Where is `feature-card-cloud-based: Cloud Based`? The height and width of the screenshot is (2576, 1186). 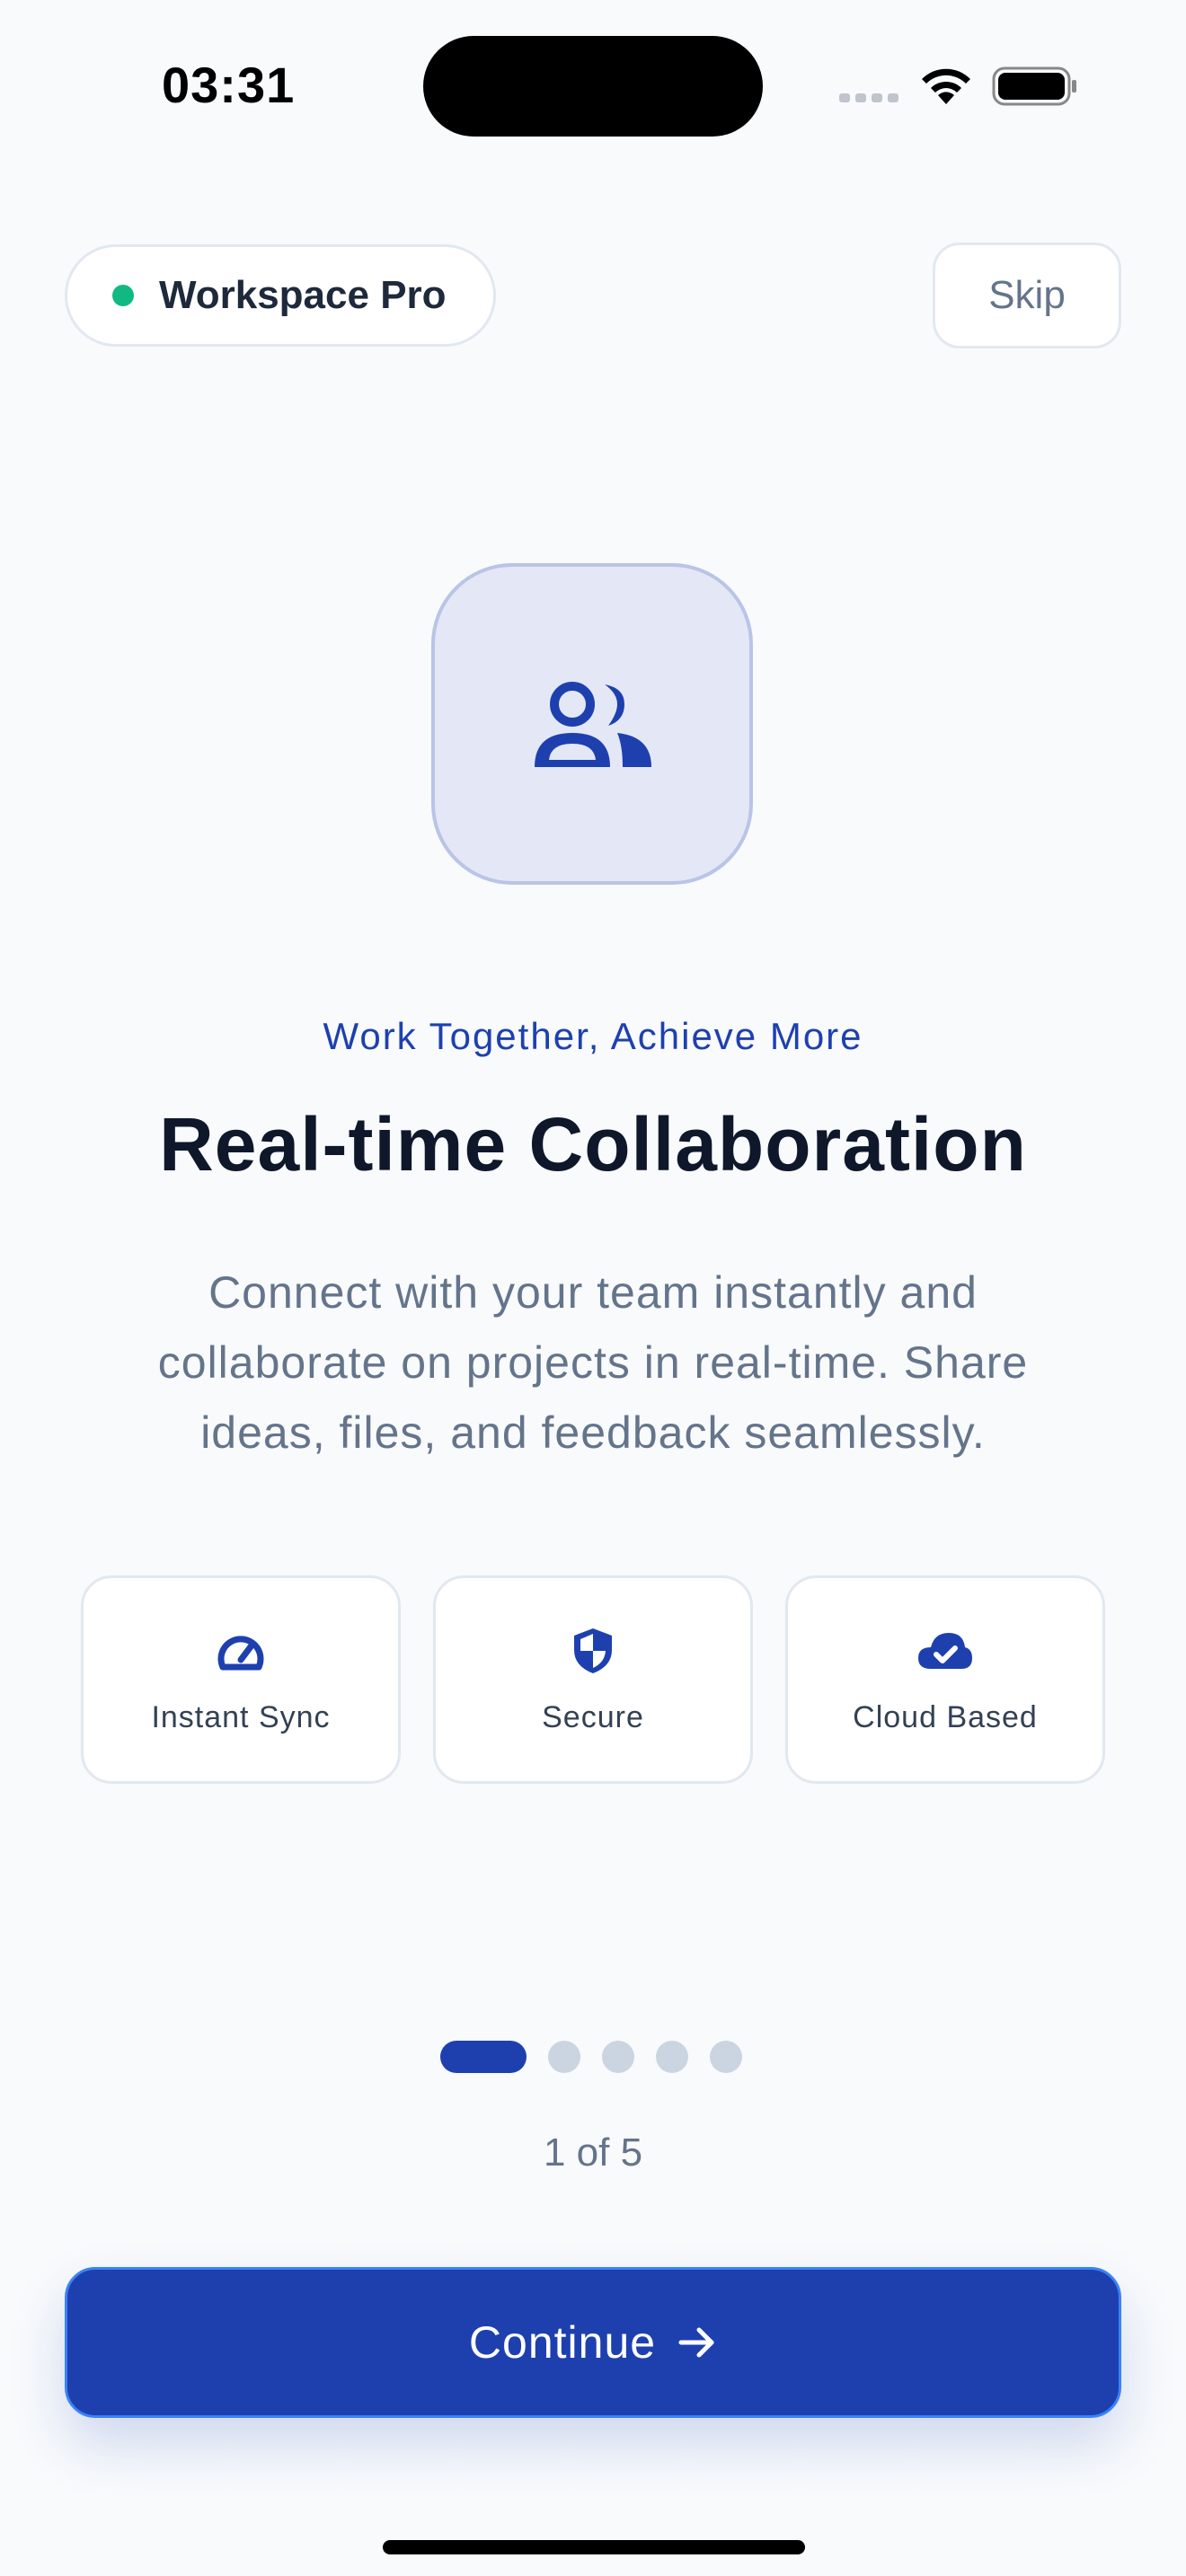 feature-card-cloud-based: Cloud Based is located at coordinates (945, 1679).